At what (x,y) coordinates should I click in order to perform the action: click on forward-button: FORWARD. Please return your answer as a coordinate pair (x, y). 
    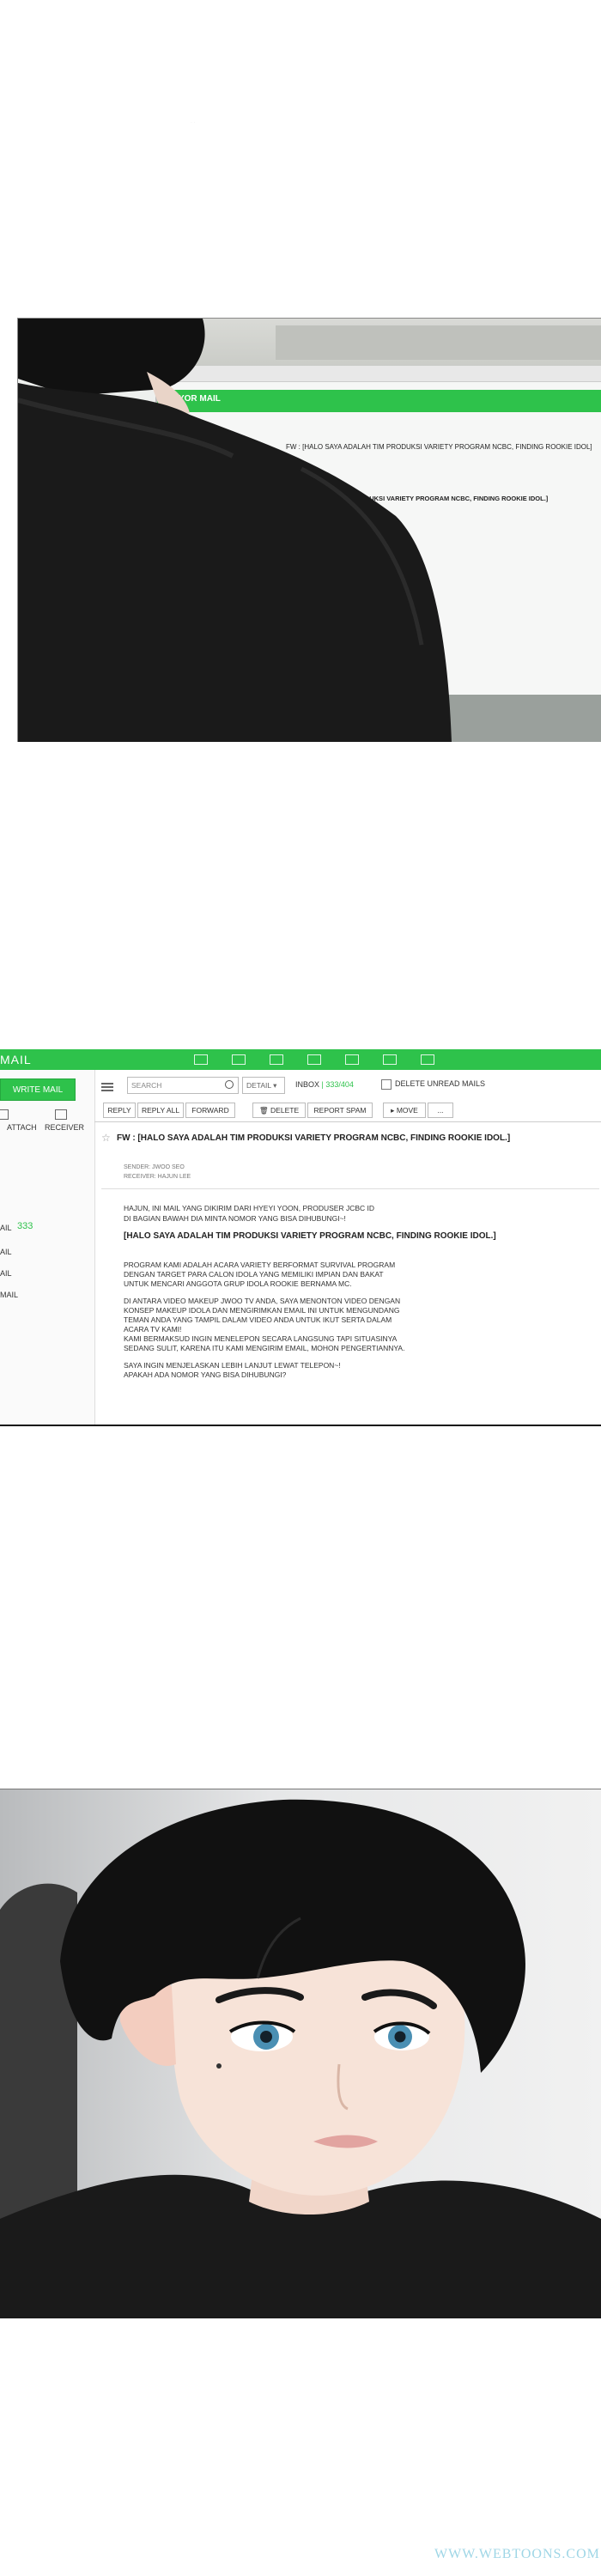
    Looking at the image, I should click on (210, 1111).